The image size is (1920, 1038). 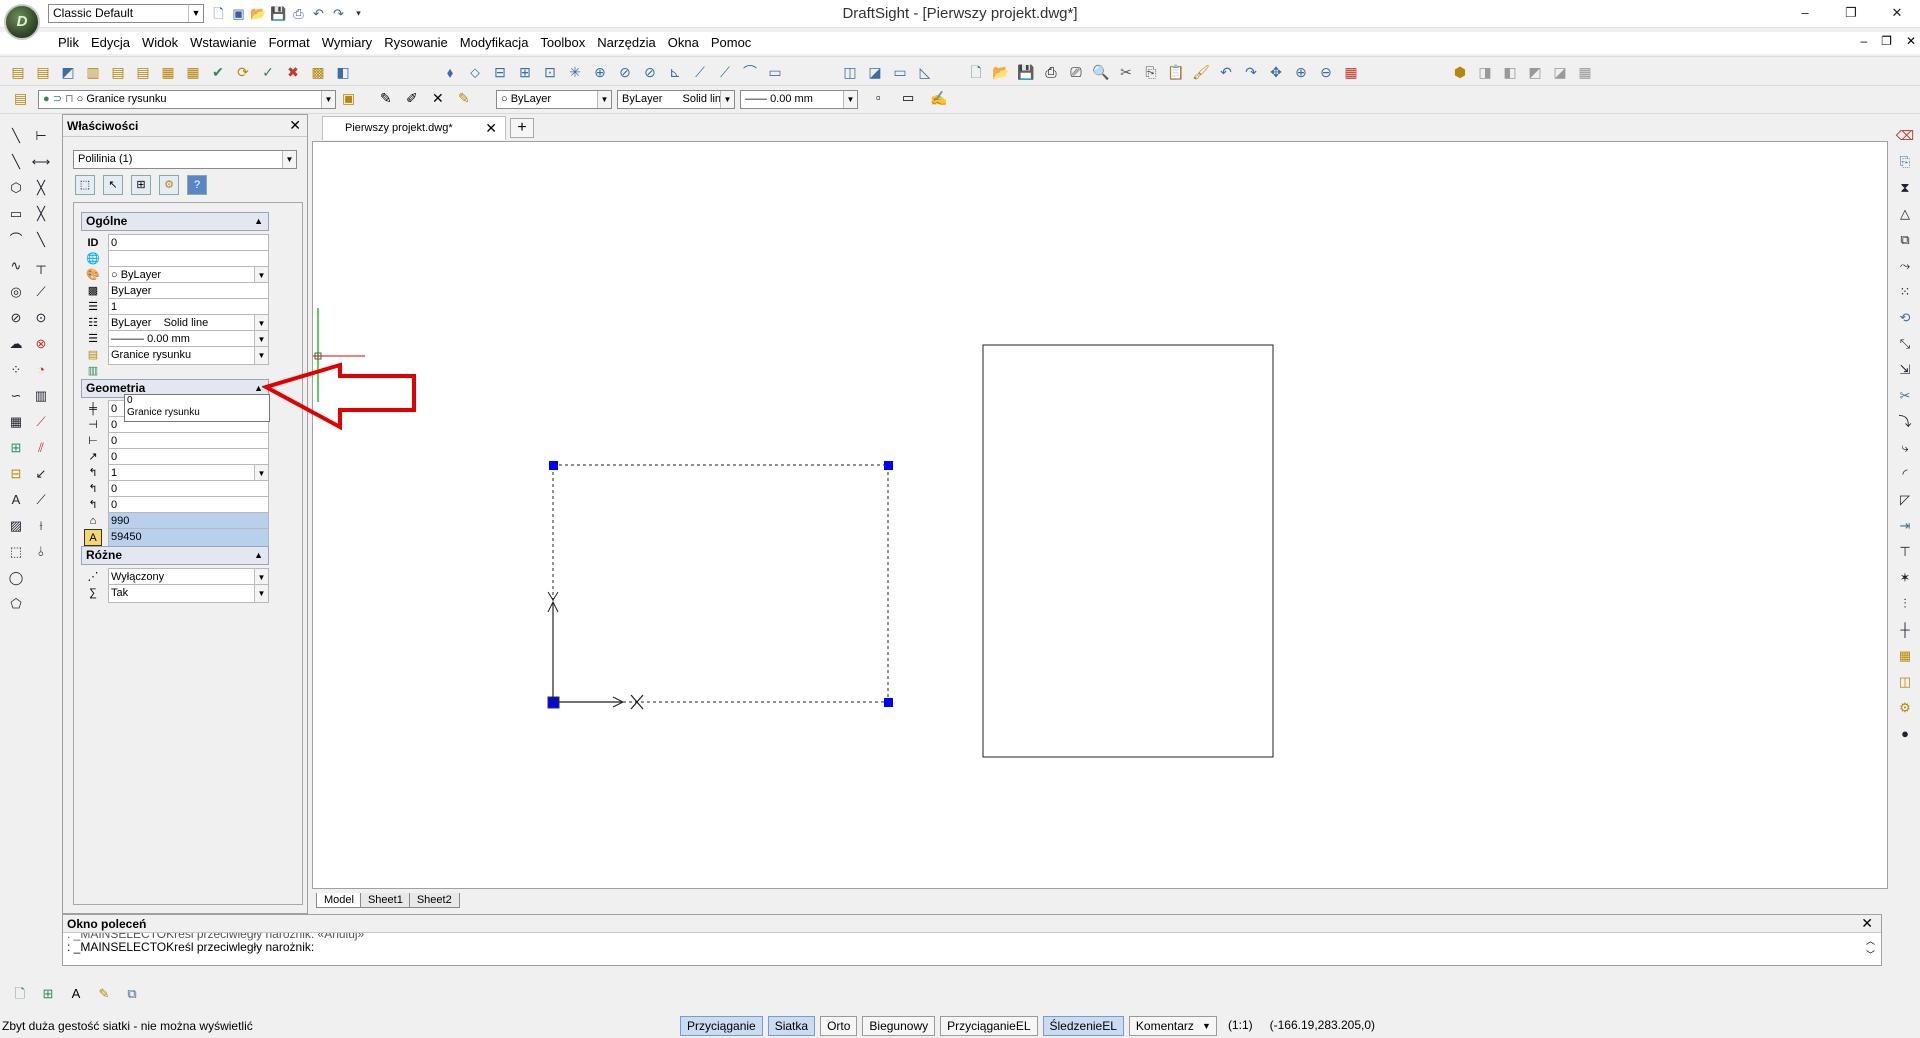 What do you see at coordinates (16, 214) in the screenshot?
I see `rectangle-icon: ▭` at bounding box center [16, 214].